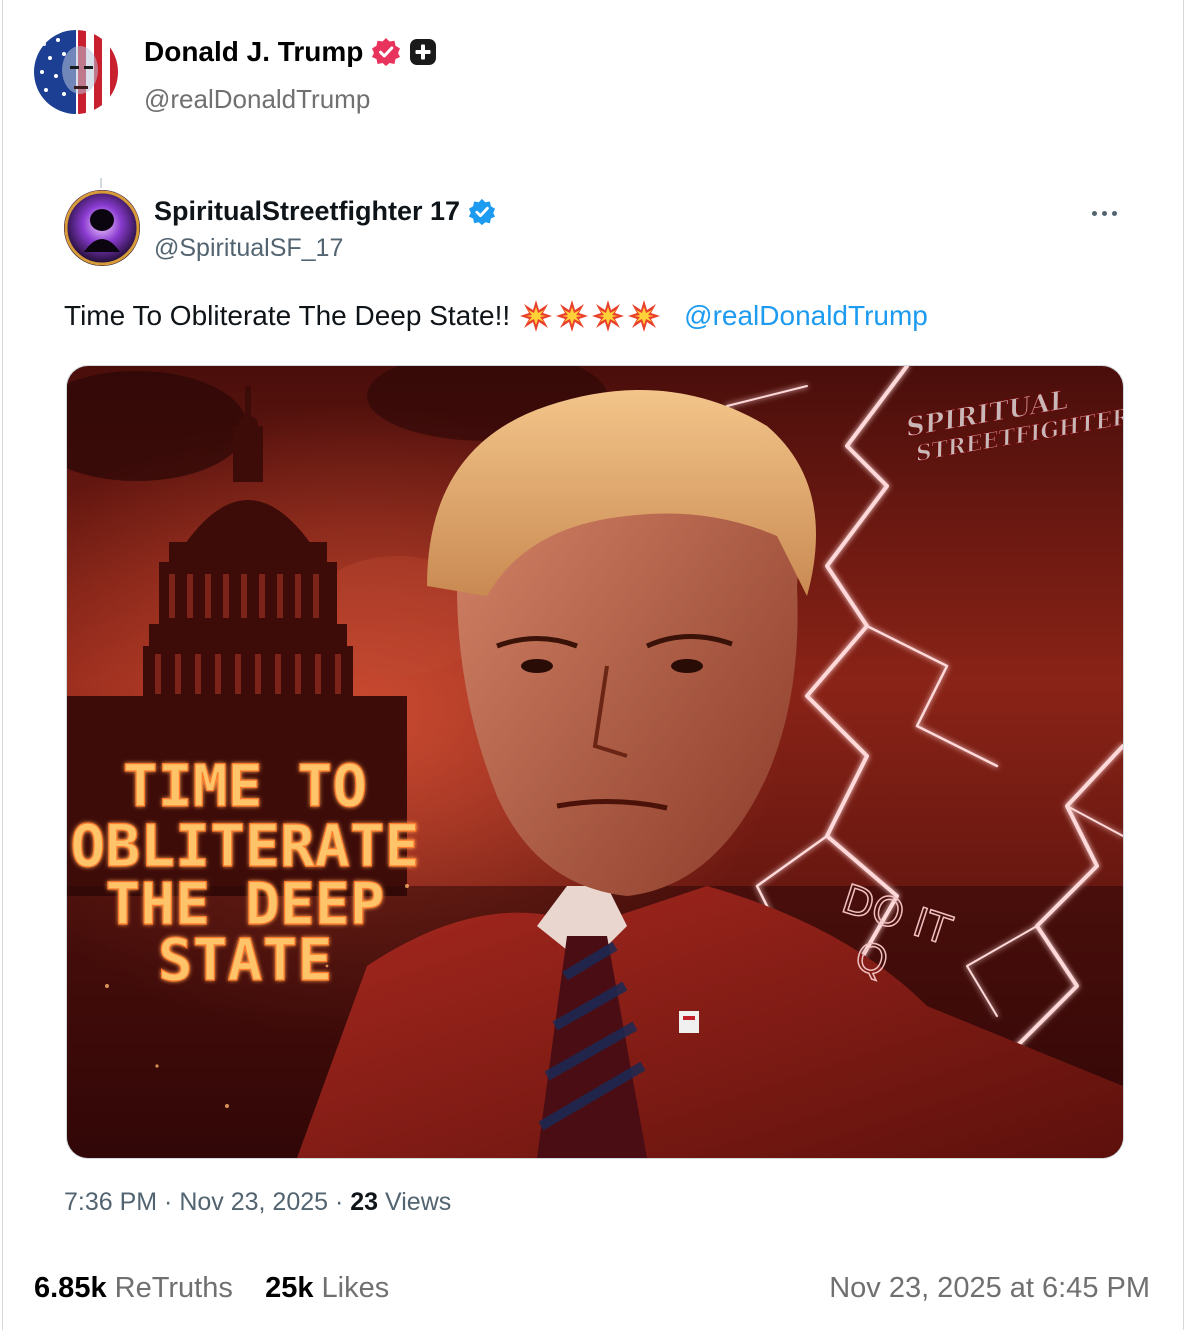 Image resolution: width=1186 pixels, height=1330 pixels. I want to click on likes-count: 25k, so click(289, 1288).